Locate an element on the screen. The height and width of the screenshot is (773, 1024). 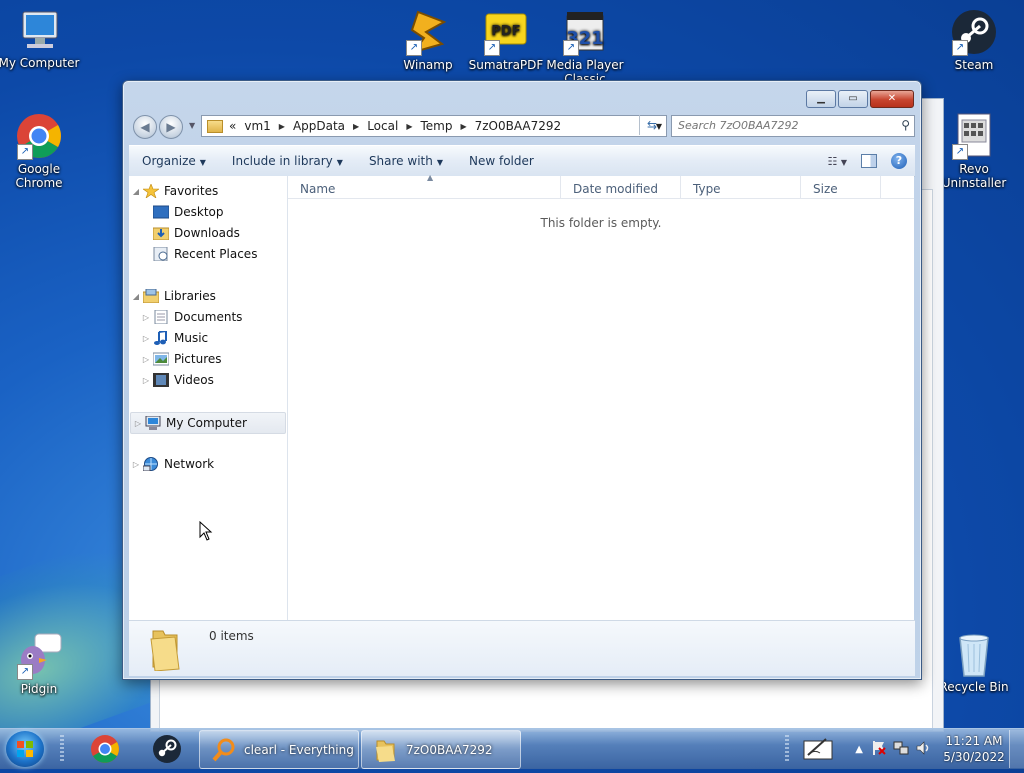
maximize-button: ▭ is located at coordinates (853, 99).